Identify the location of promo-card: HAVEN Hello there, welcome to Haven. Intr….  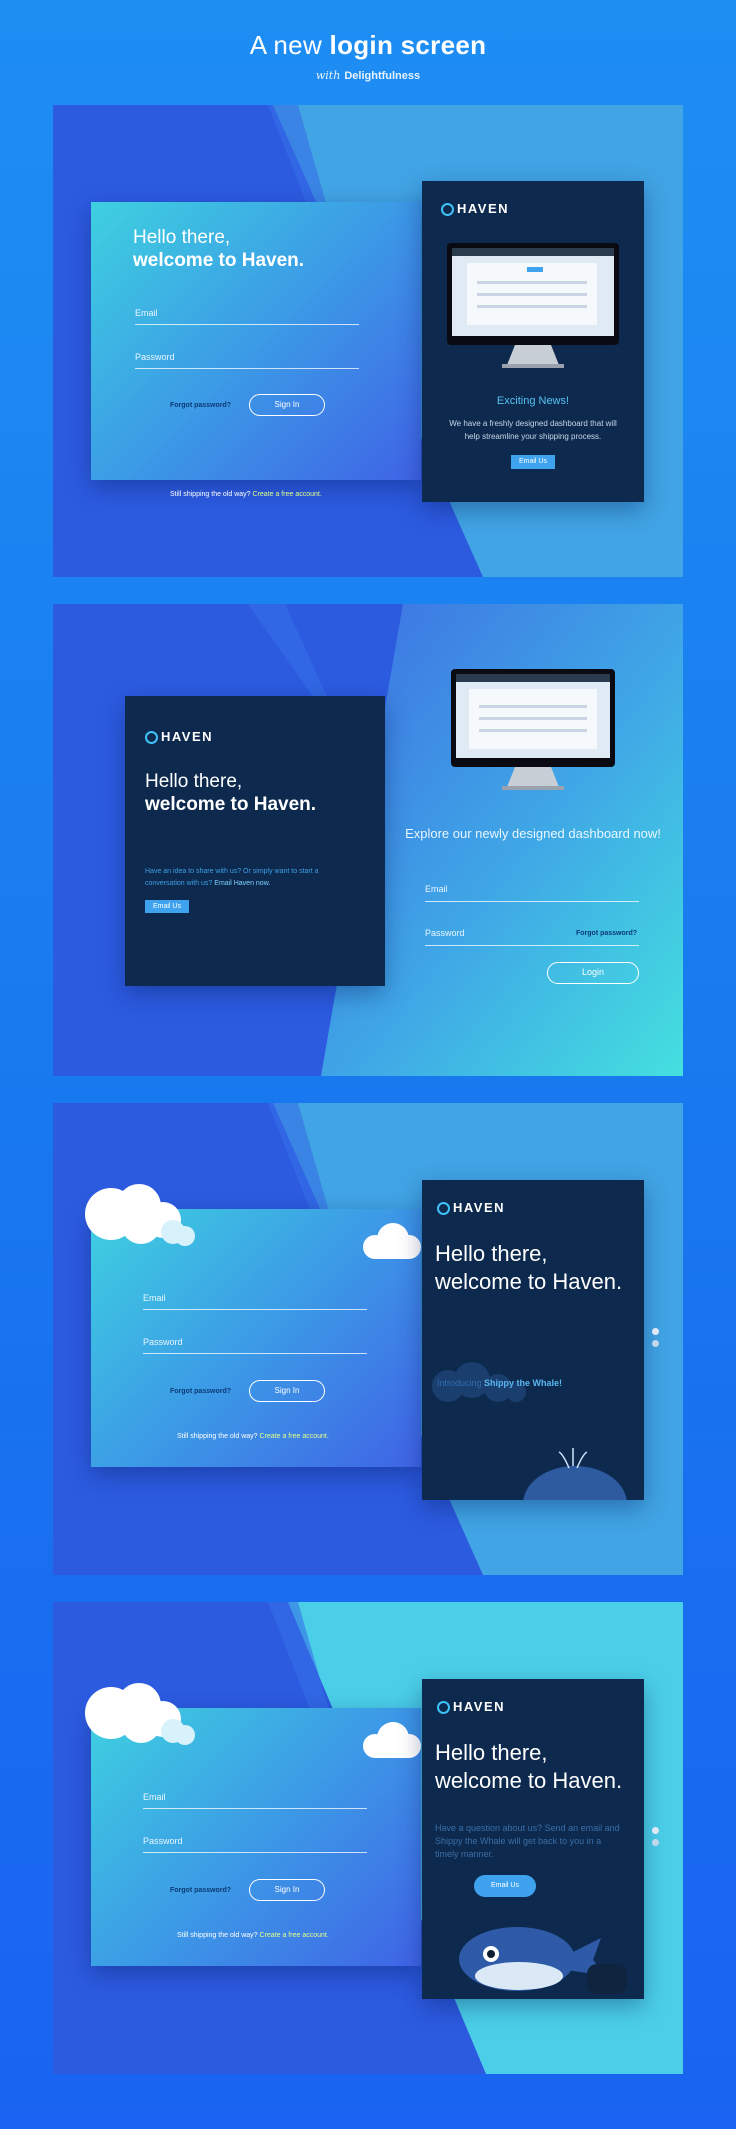
(533, 1340).